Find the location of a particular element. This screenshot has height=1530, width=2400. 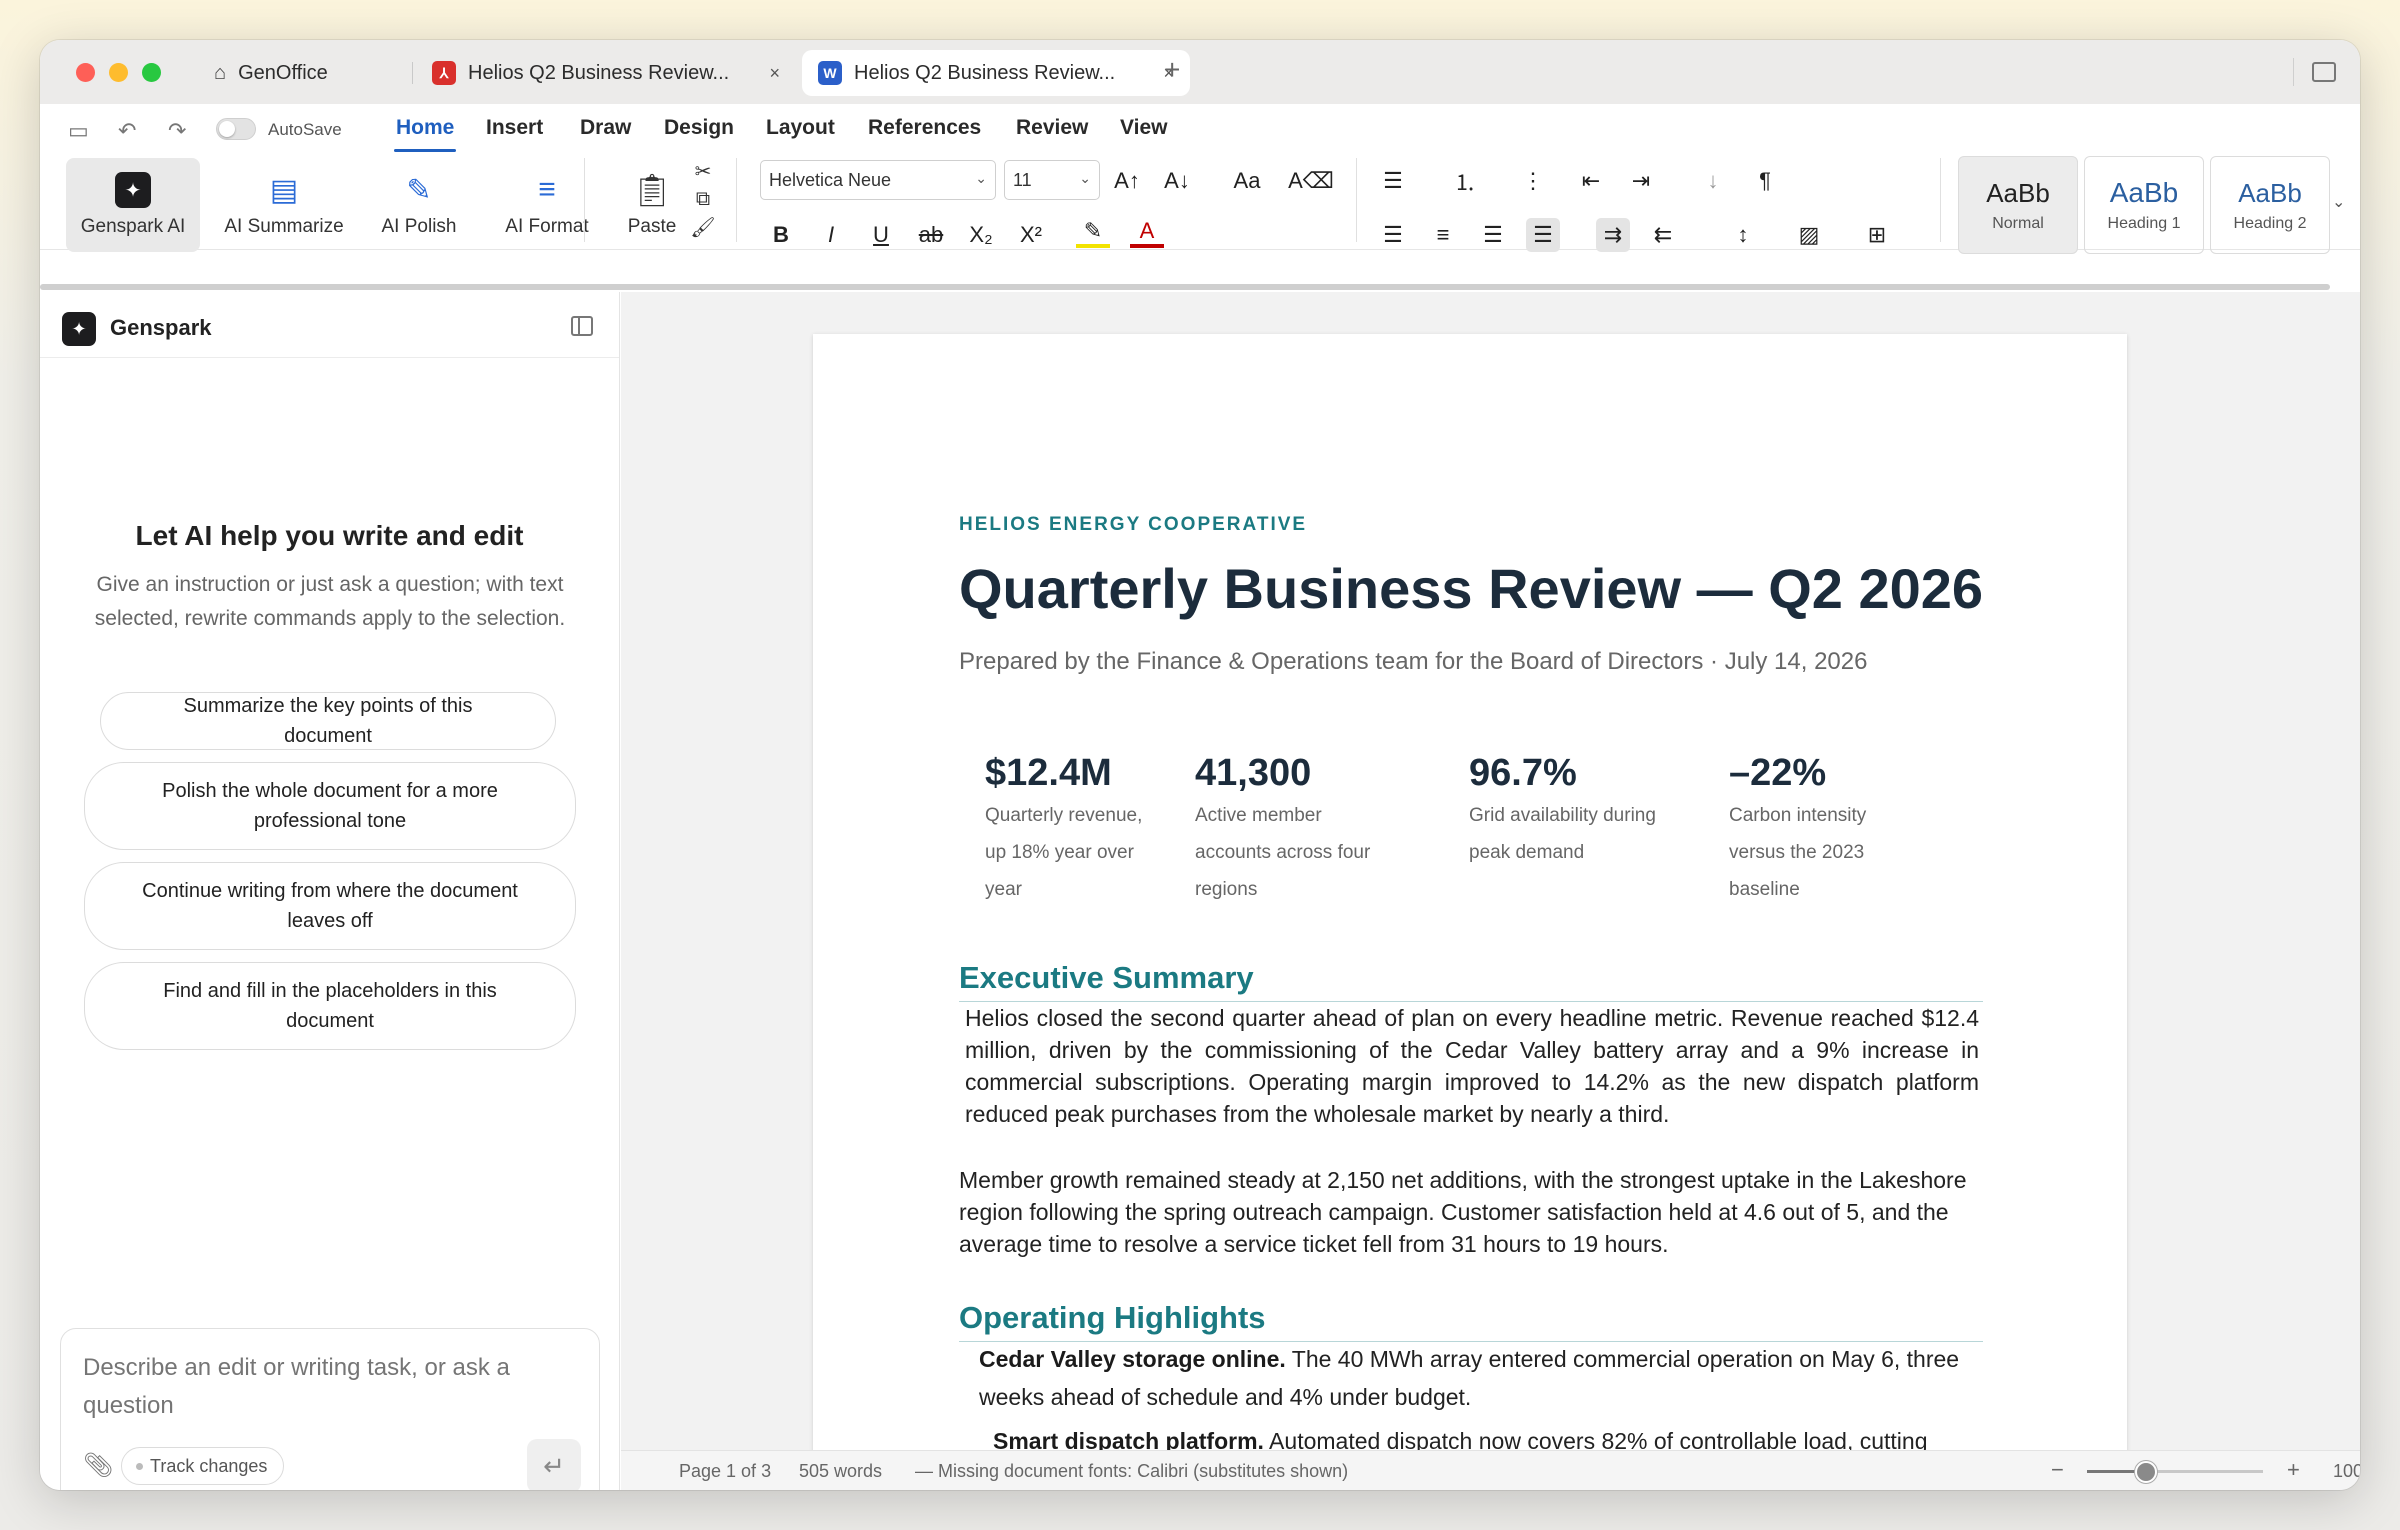

multilevel-list-icon: ⋮ is located at coordinates (1533, 181).